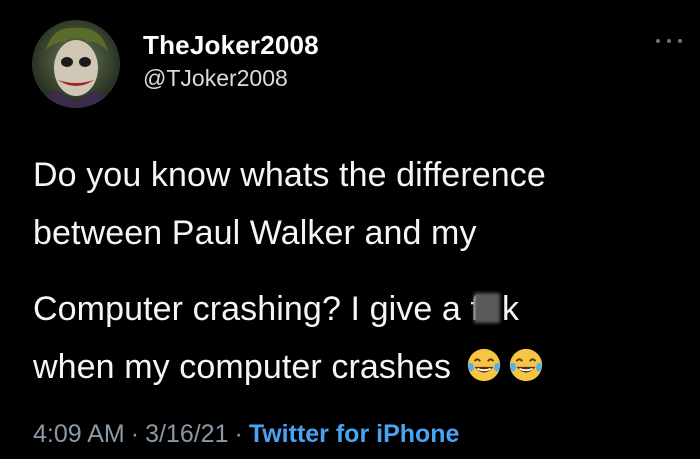 Image resolution: width=700 pixels, height=459 pixels. Describe the element at coordinates (186, 434) in the screenshot. I see `tweet-date: 3/16/21` at that location.